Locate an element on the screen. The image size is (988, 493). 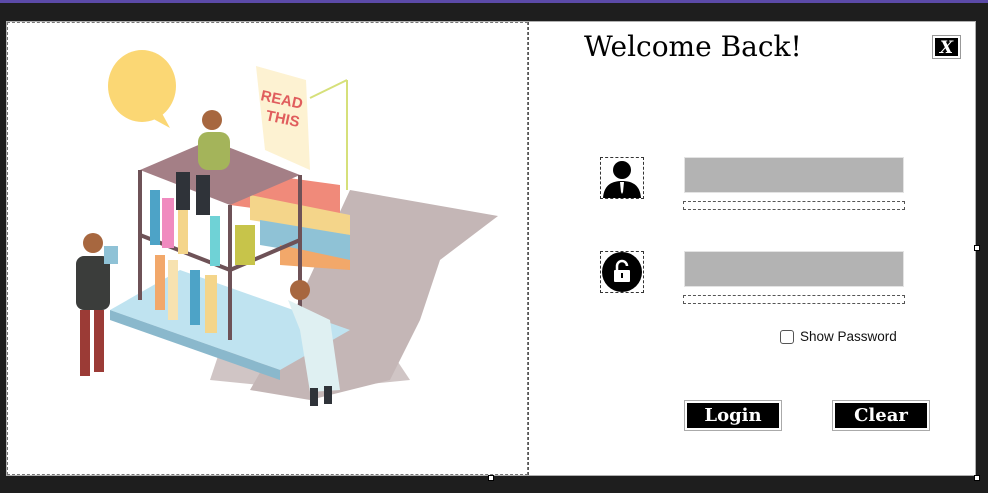
resize-handle-corner is located at coordinates (977, 478).